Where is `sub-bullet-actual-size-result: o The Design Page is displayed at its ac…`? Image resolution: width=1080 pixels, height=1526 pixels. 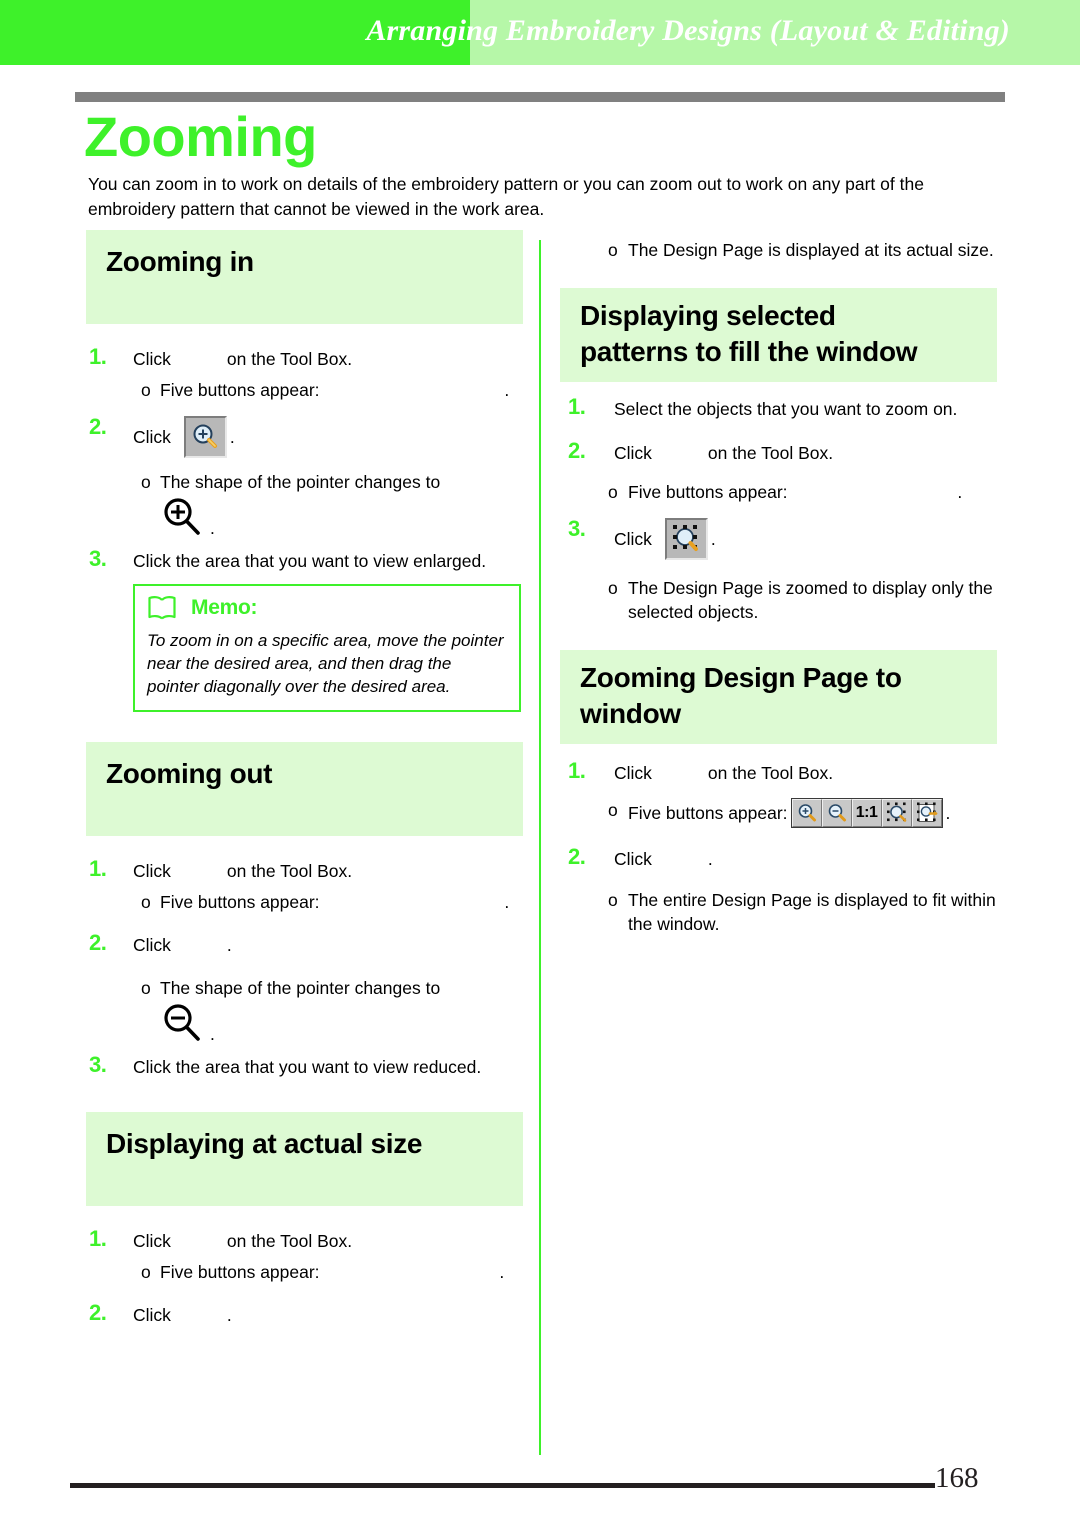
sub-bullet-actual-size-result: o The Design Page is displayed at its ac… is located at coordinates (778, 250).